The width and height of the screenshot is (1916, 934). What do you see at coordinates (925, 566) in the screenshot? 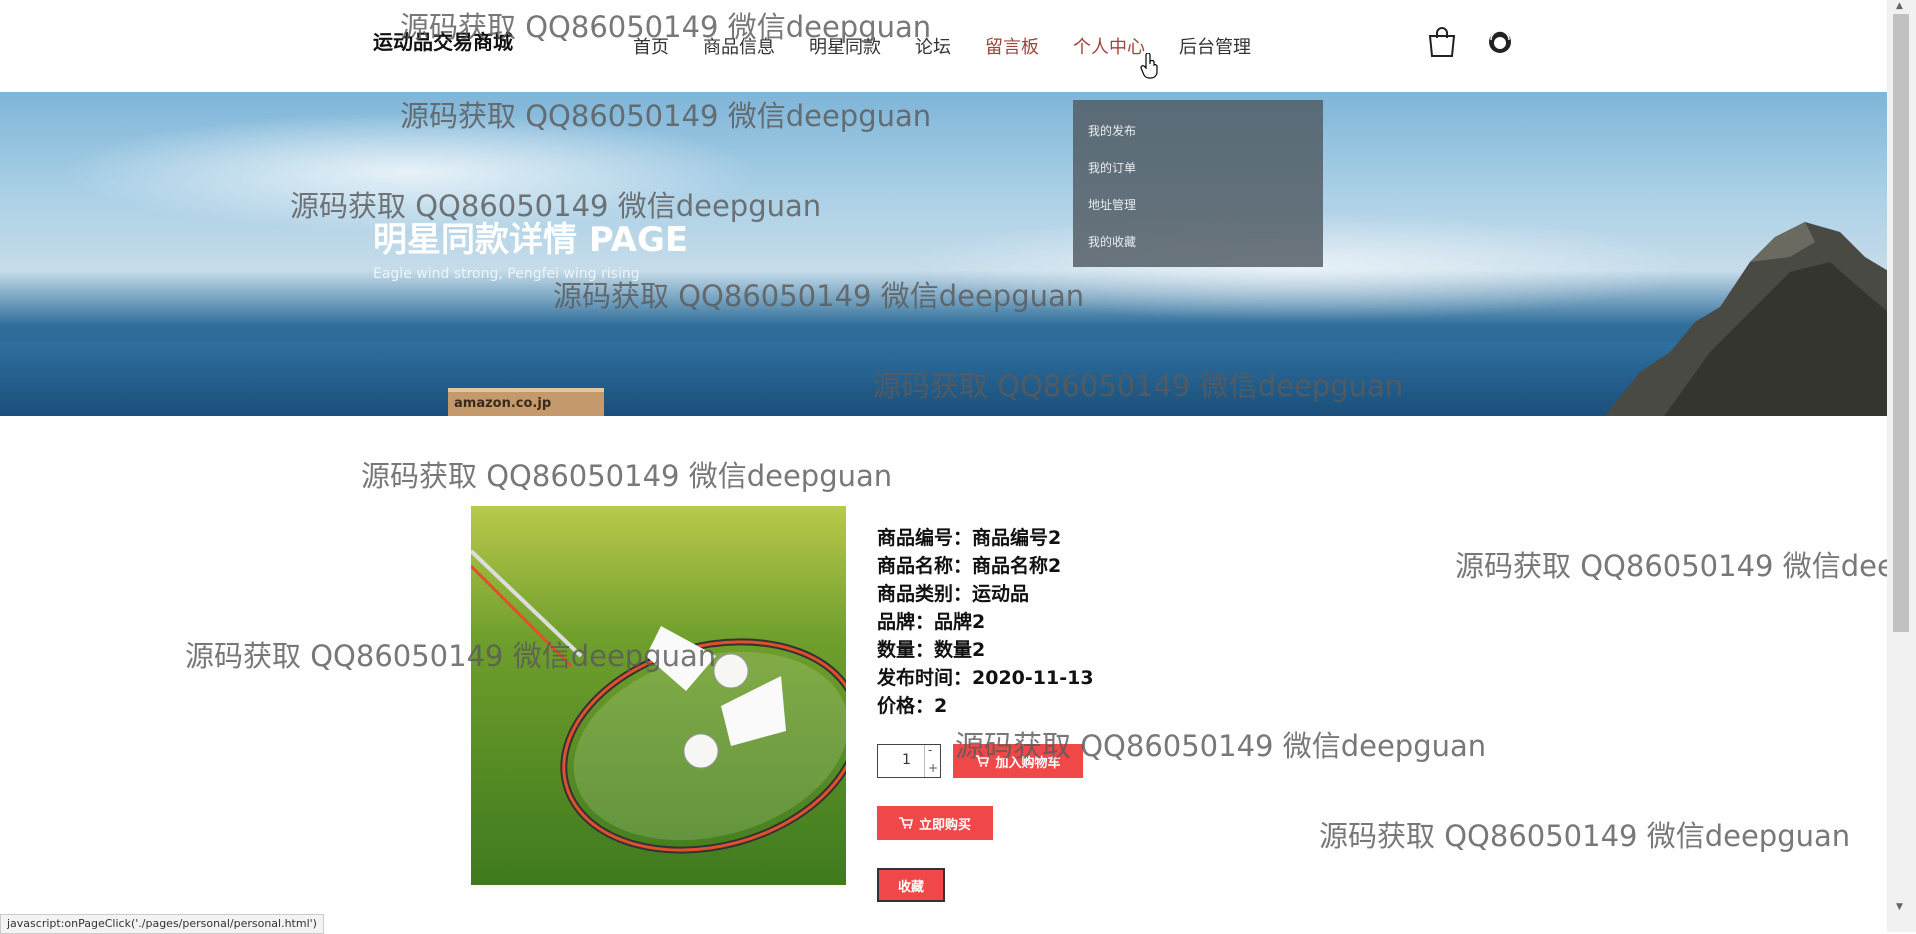
I see `info-label: 商品名称：` at bounding box center [925, 566].